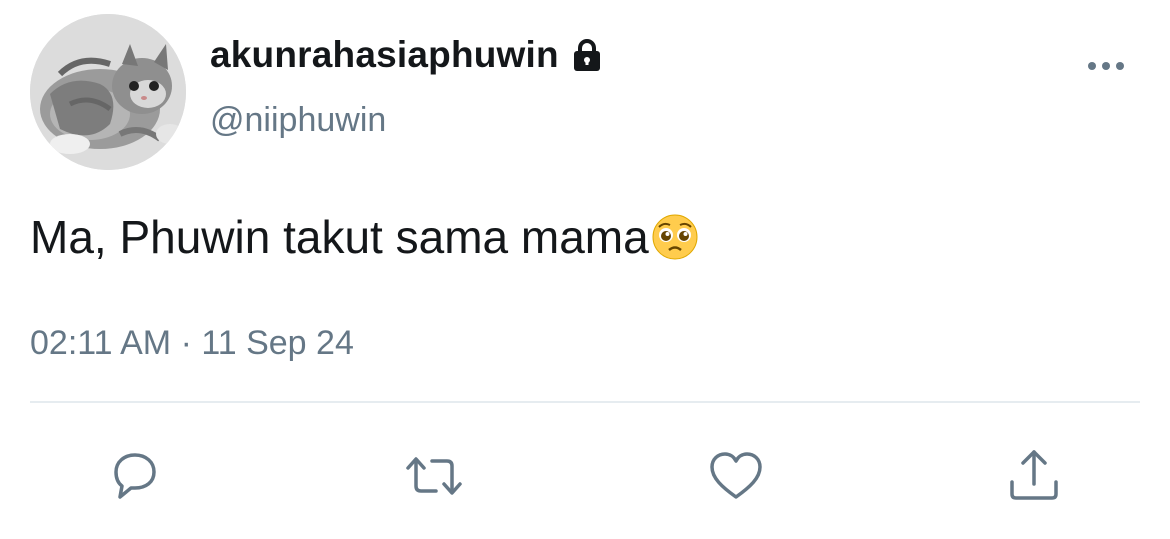 This screenshot has width=1170, height=539. I want to click on avatar, so click(108, 92).